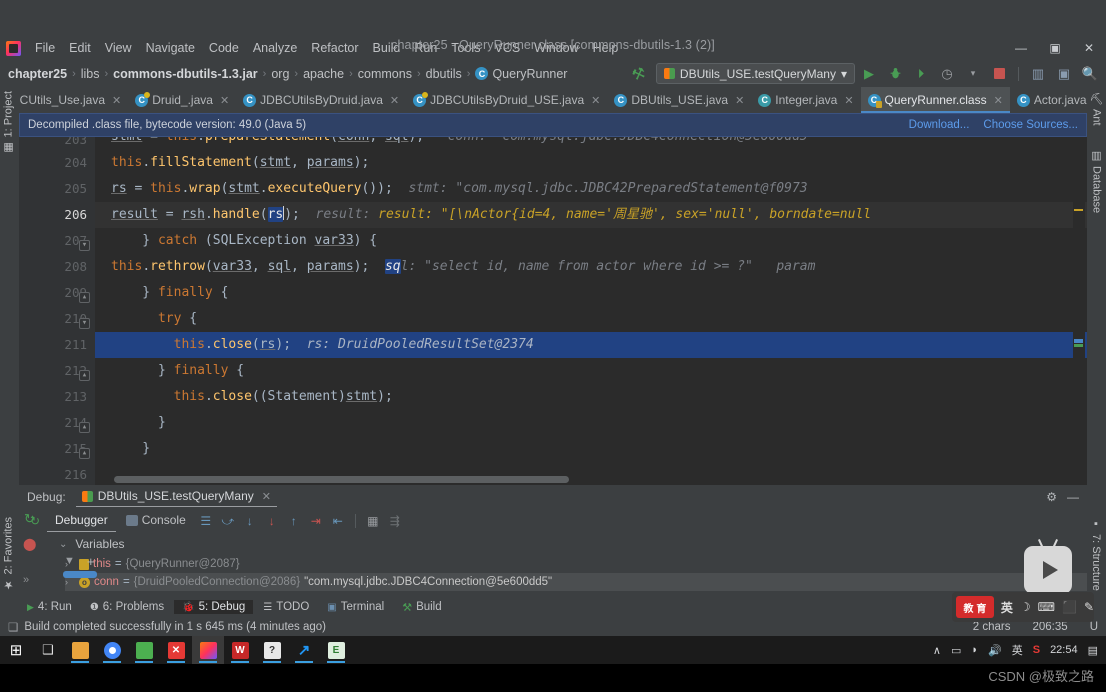  Describe the element at coordinates (1051, 497) in the screenshot. I see `gear-icon: ⚙` at that location.